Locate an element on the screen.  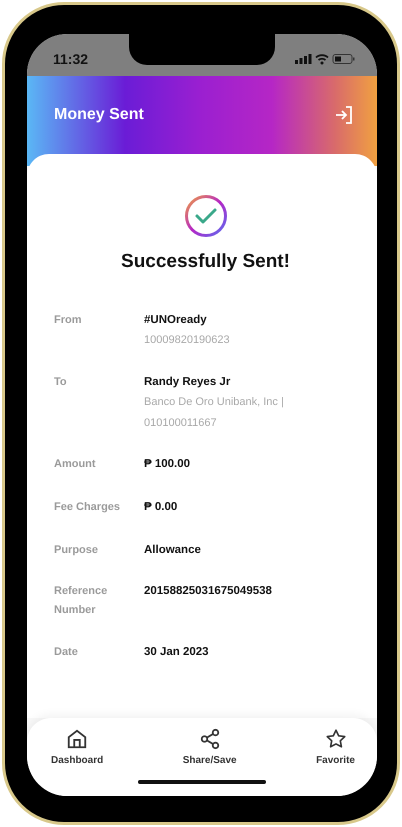
exit-icon is located at coordinates (344, 115).